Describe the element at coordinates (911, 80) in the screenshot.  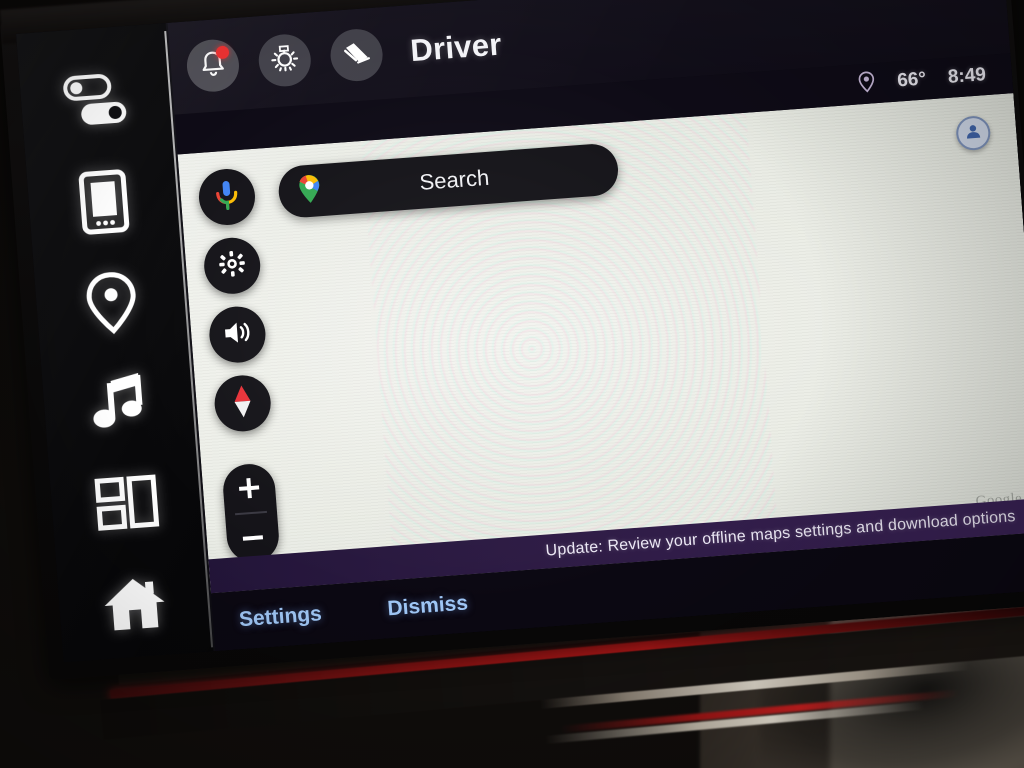
I see `temperature-readout: 66°` at that location.